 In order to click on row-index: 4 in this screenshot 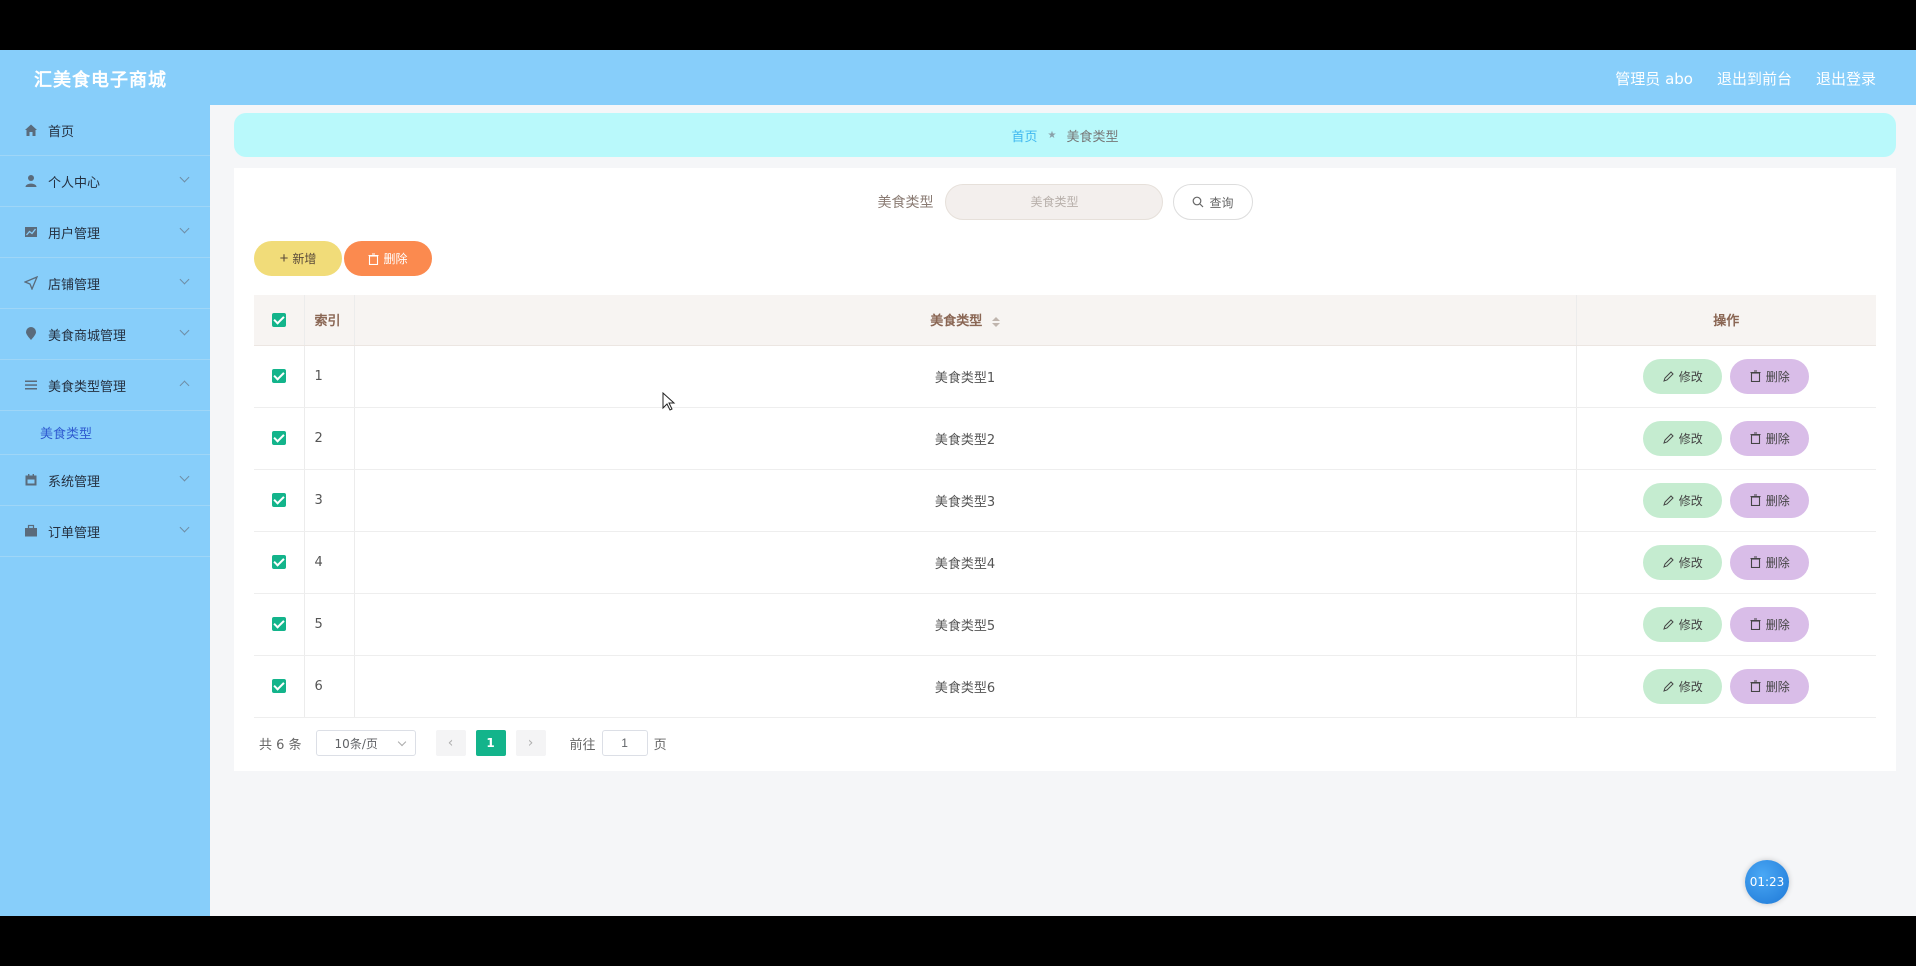, I will do `click(329, 562)`.